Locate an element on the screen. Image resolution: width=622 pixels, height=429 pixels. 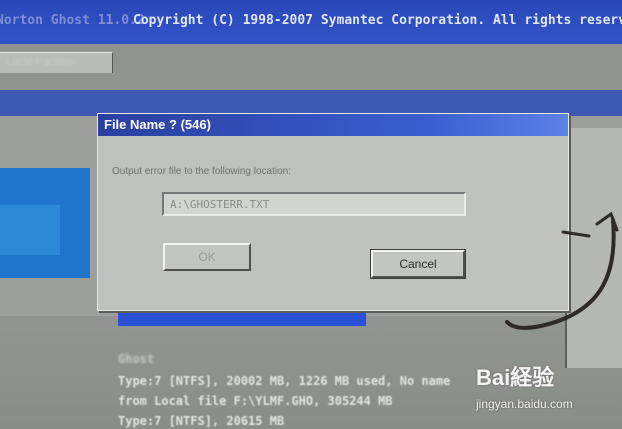
file-path-input is located at coordinates (314, 204).